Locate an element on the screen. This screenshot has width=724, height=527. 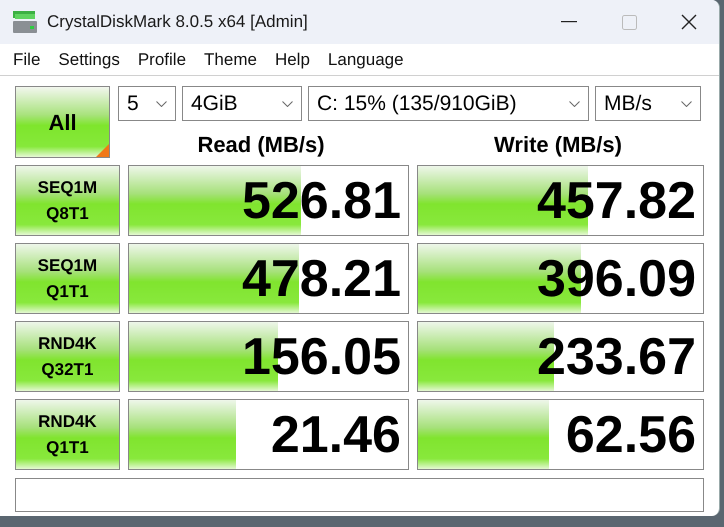
menu-item: Help is located at coordinates (292, 59).